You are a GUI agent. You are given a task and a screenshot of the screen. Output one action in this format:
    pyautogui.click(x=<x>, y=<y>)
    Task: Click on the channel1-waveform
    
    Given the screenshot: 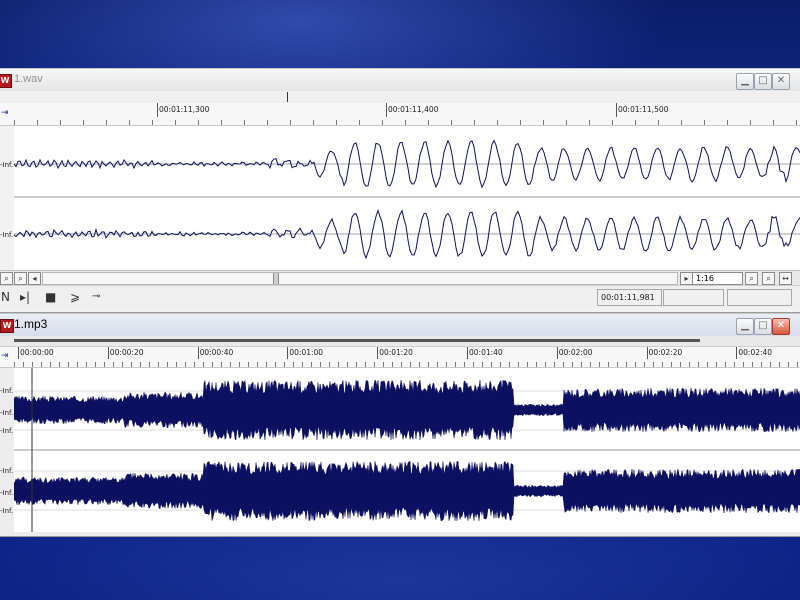 What is the action you would take?
    pyautogui.click(x=407, y=410)
    